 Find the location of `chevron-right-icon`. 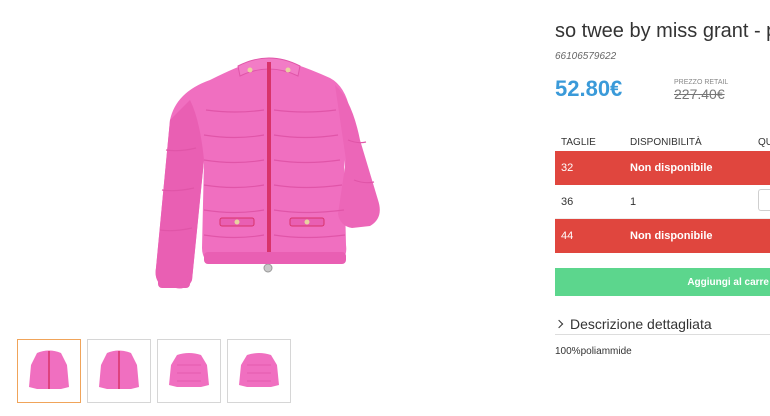

chevron-right-icon is located at coordinates (559, 323).